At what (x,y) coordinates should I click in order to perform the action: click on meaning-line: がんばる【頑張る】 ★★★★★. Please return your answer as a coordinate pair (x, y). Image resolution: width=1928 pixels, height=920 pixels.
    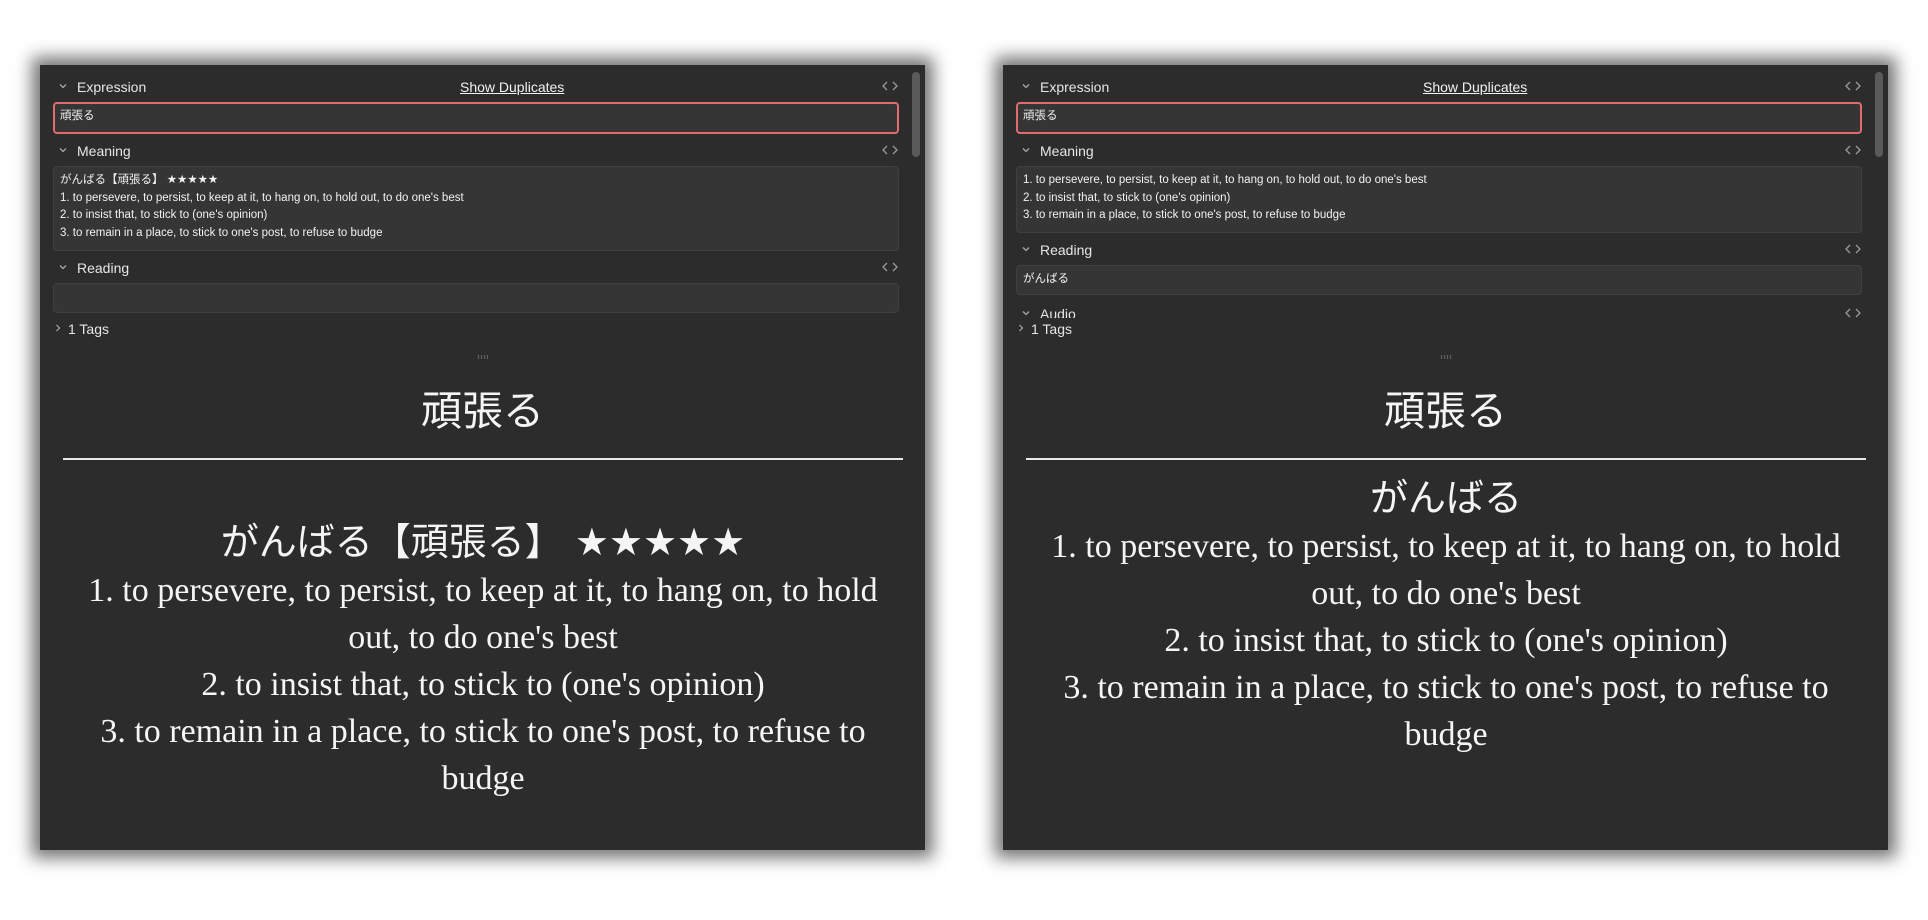
    Looking at the image, I should click on (139, 180).